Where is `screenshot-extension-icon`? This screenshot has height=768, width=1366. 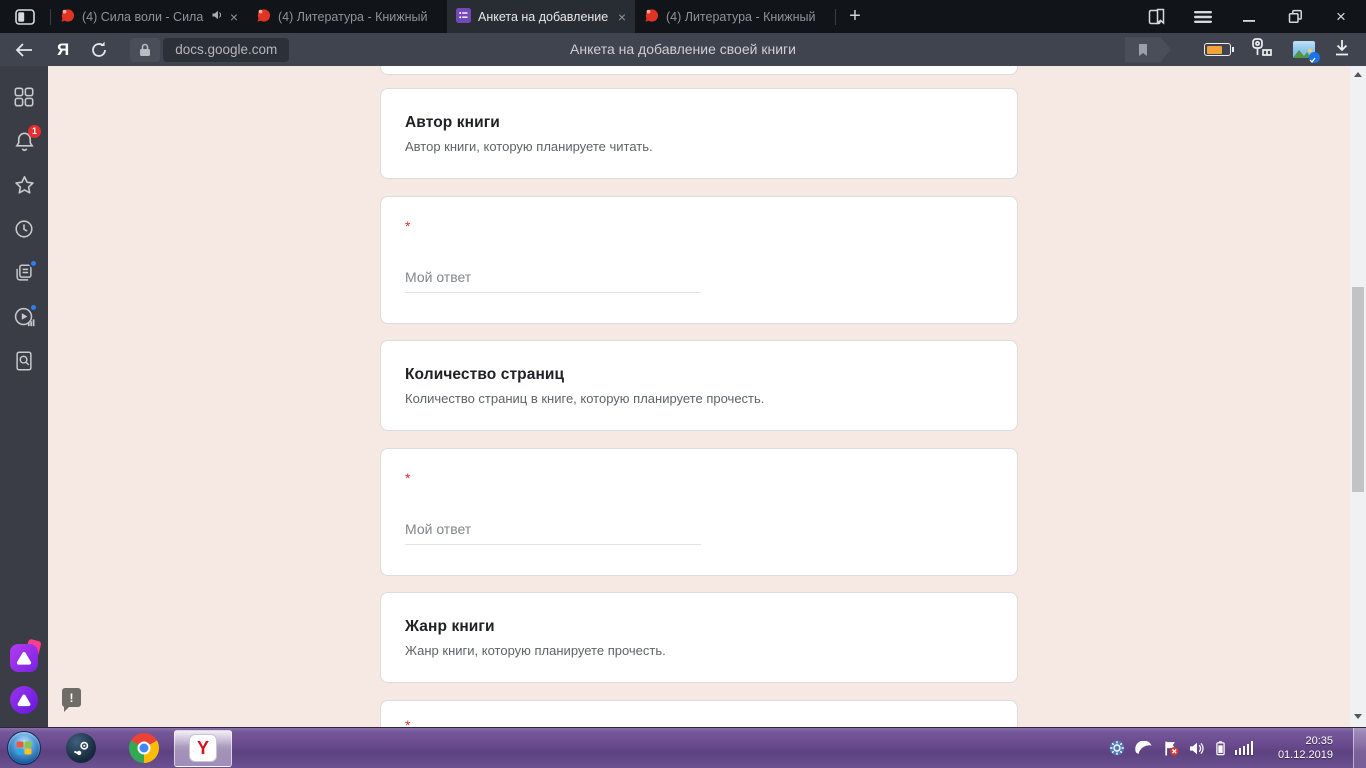 screenshot-extension-icon is located at coordinates (1306, 52).